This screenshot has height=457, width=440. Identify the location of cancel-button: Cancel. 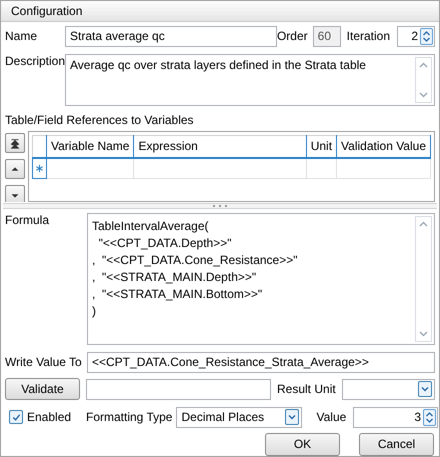
(396, 444).